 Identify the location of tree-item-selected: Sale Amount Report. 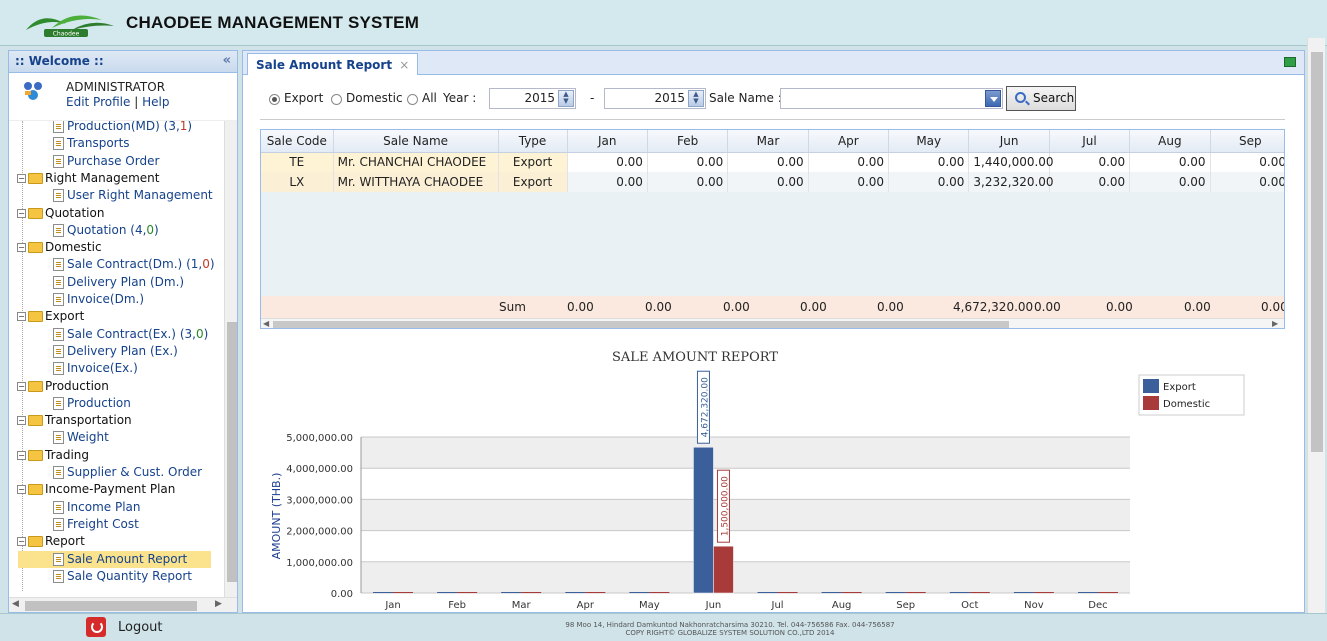
(114, 559).